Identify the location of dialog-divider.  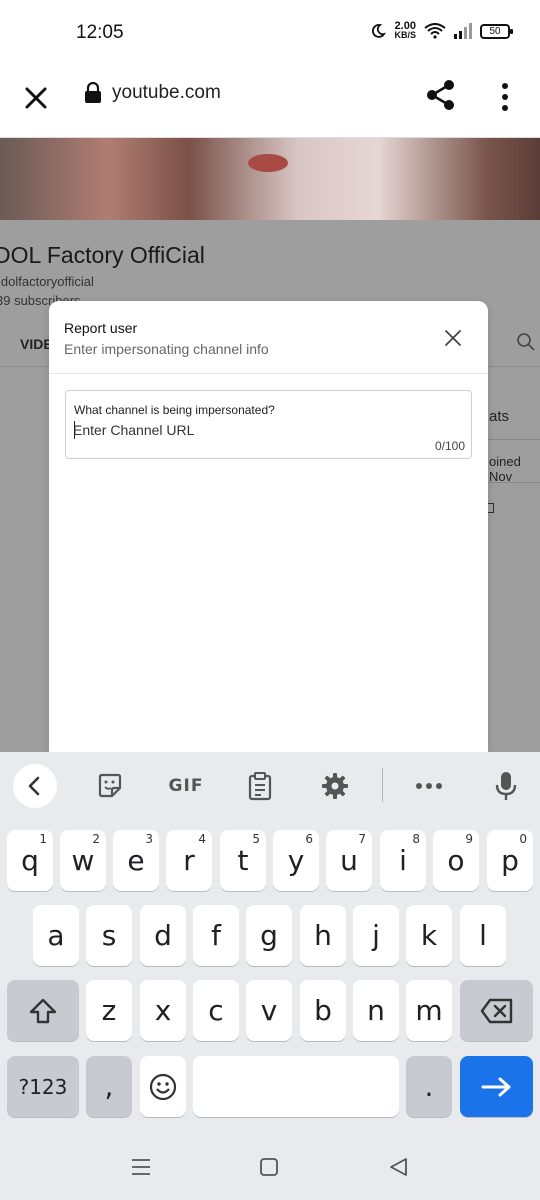
(268, 373).